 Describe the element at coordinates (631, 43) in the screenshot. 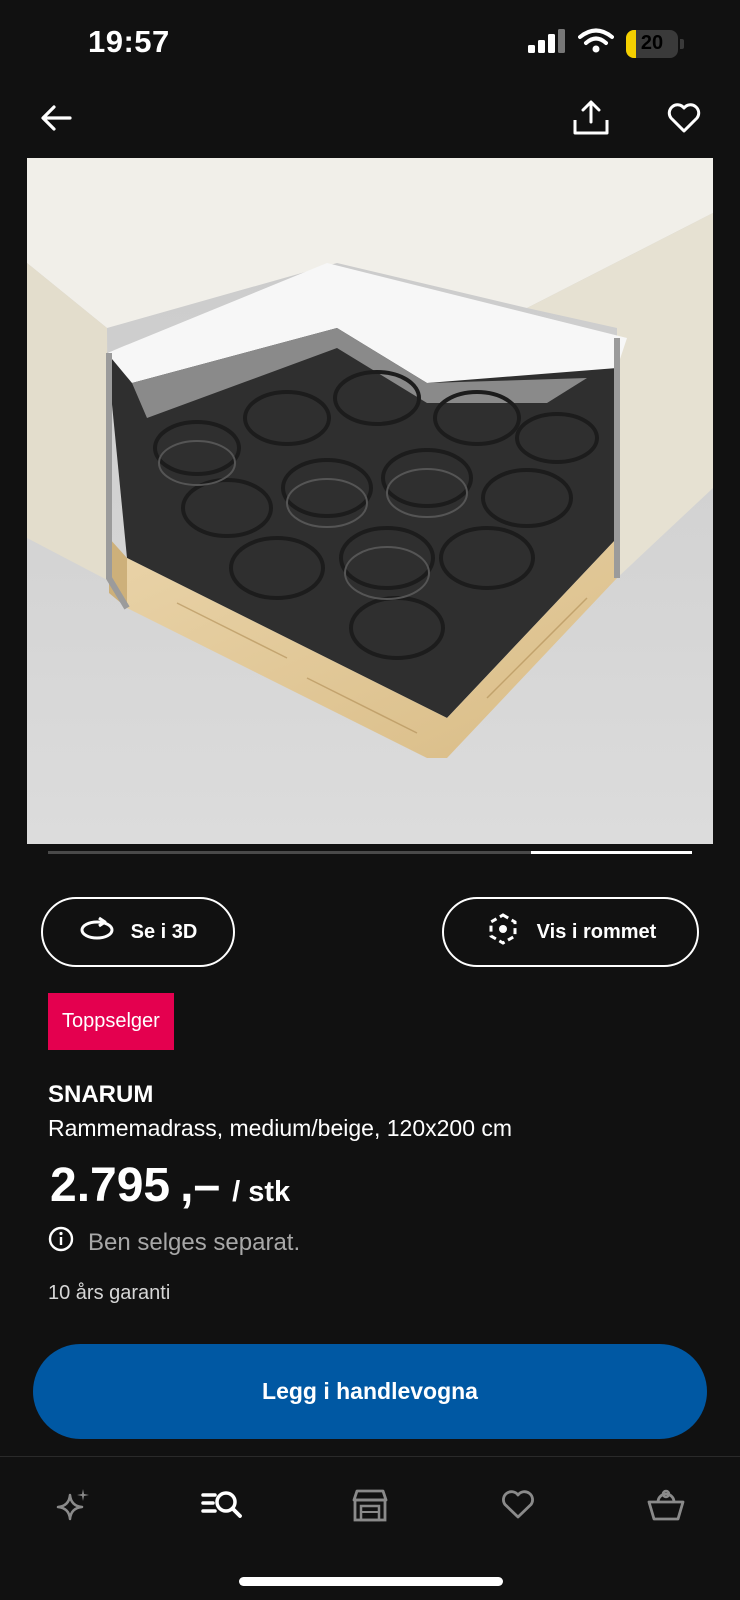

I see `battery-fill` at that location.